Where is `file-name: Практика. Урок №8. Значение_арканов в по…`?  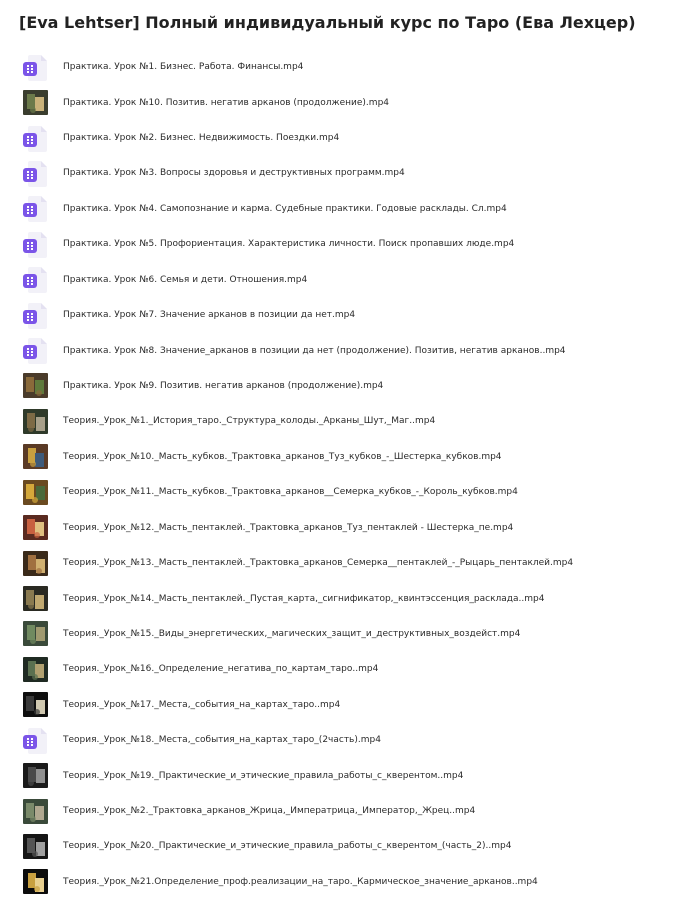 file-name: Практика. Урок №8. Значение_арканов в по… is located at coordinates (314, 351).